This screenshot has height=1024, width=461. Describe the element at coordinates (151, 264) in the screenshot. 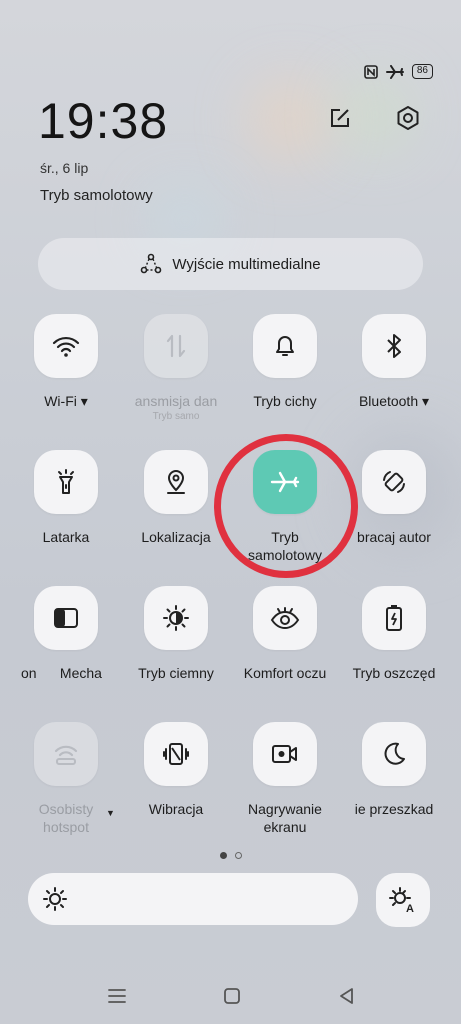

I see `media-output-icon` at that location.